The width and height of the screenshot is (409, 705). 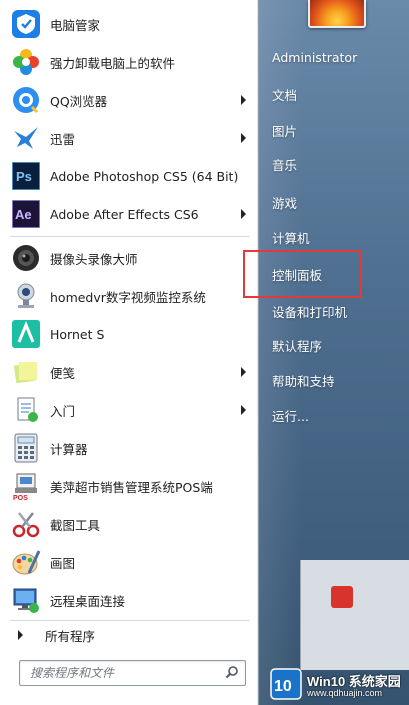 What do you see at coordinates (26, 334) in the screenshot?
I see `hornet-icon` at bounding box center [26, 334].